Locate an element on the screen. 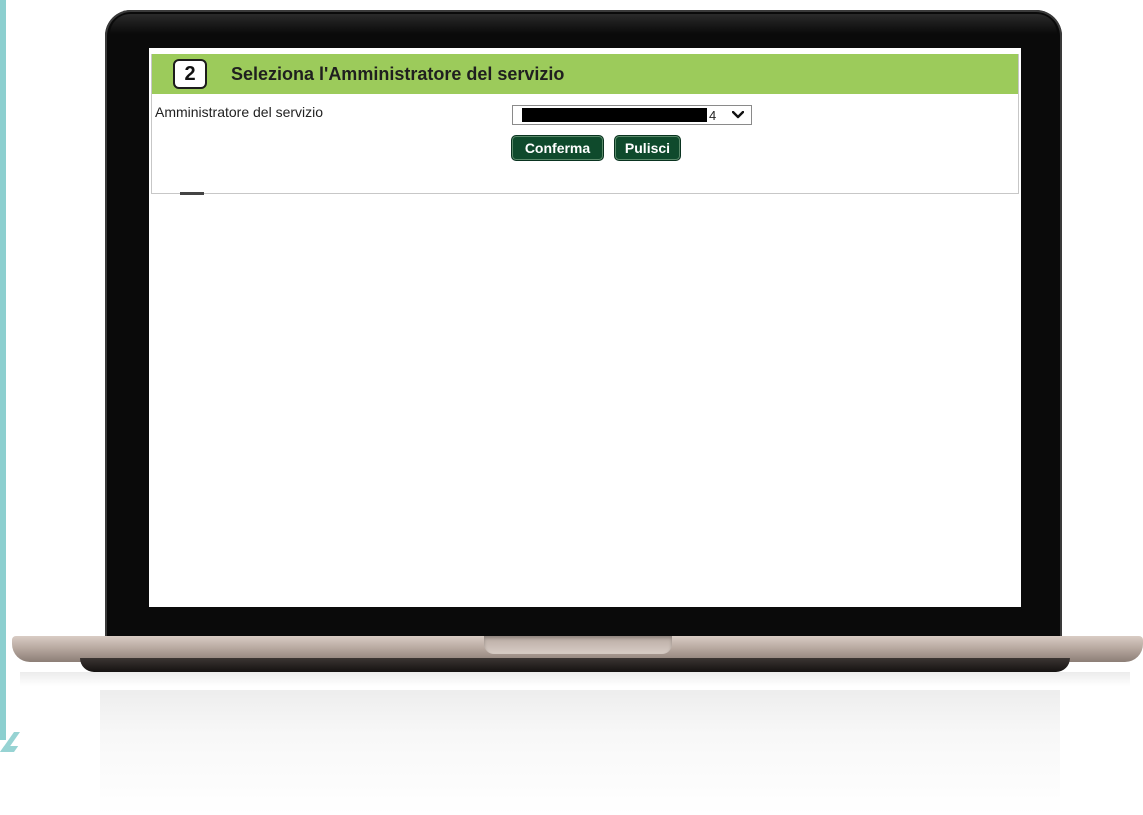  administrator-field-label: Amministratore del servizio is located at coordinates (239, 112).